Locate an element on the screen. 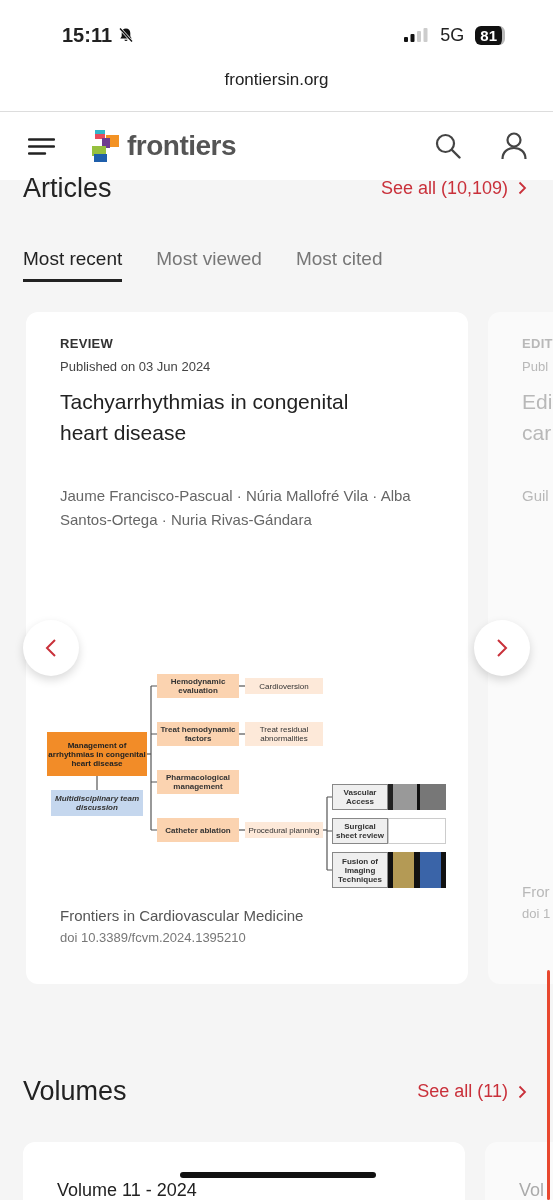  status-time: 15:11 is located at coordinates (87, 35).